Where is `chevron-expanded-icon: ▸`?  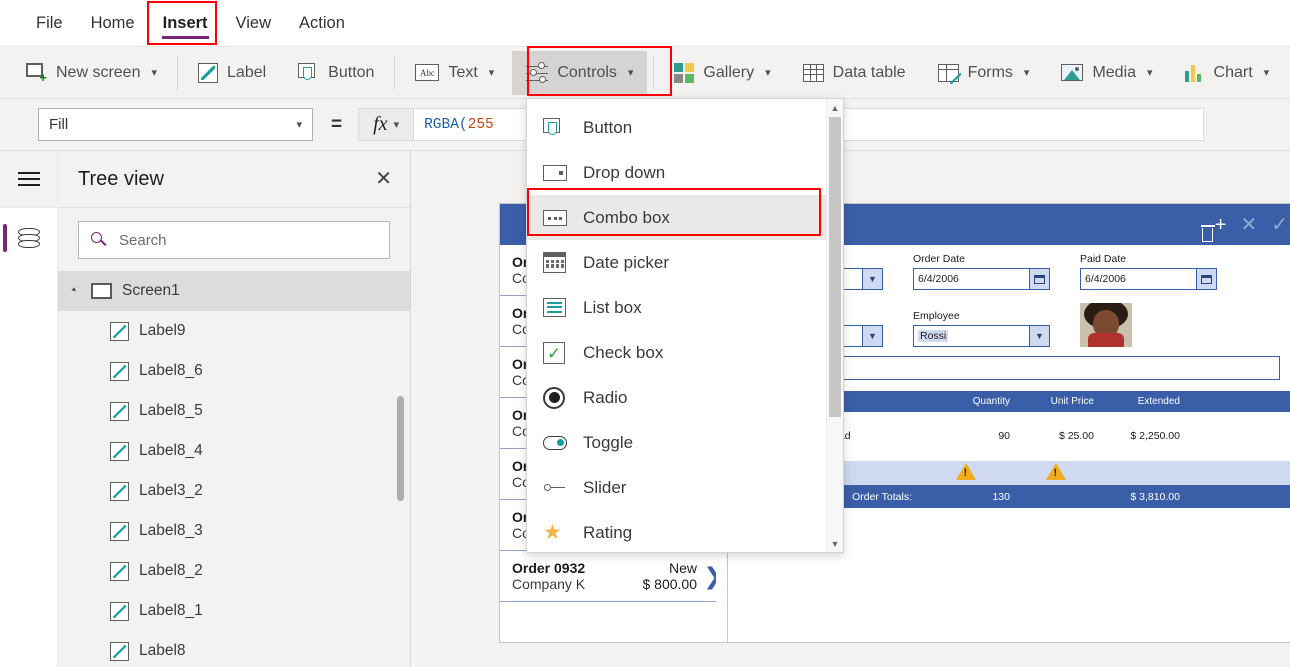 chevron-expanded-icon: ▸ is located at coordinates (76, 291).